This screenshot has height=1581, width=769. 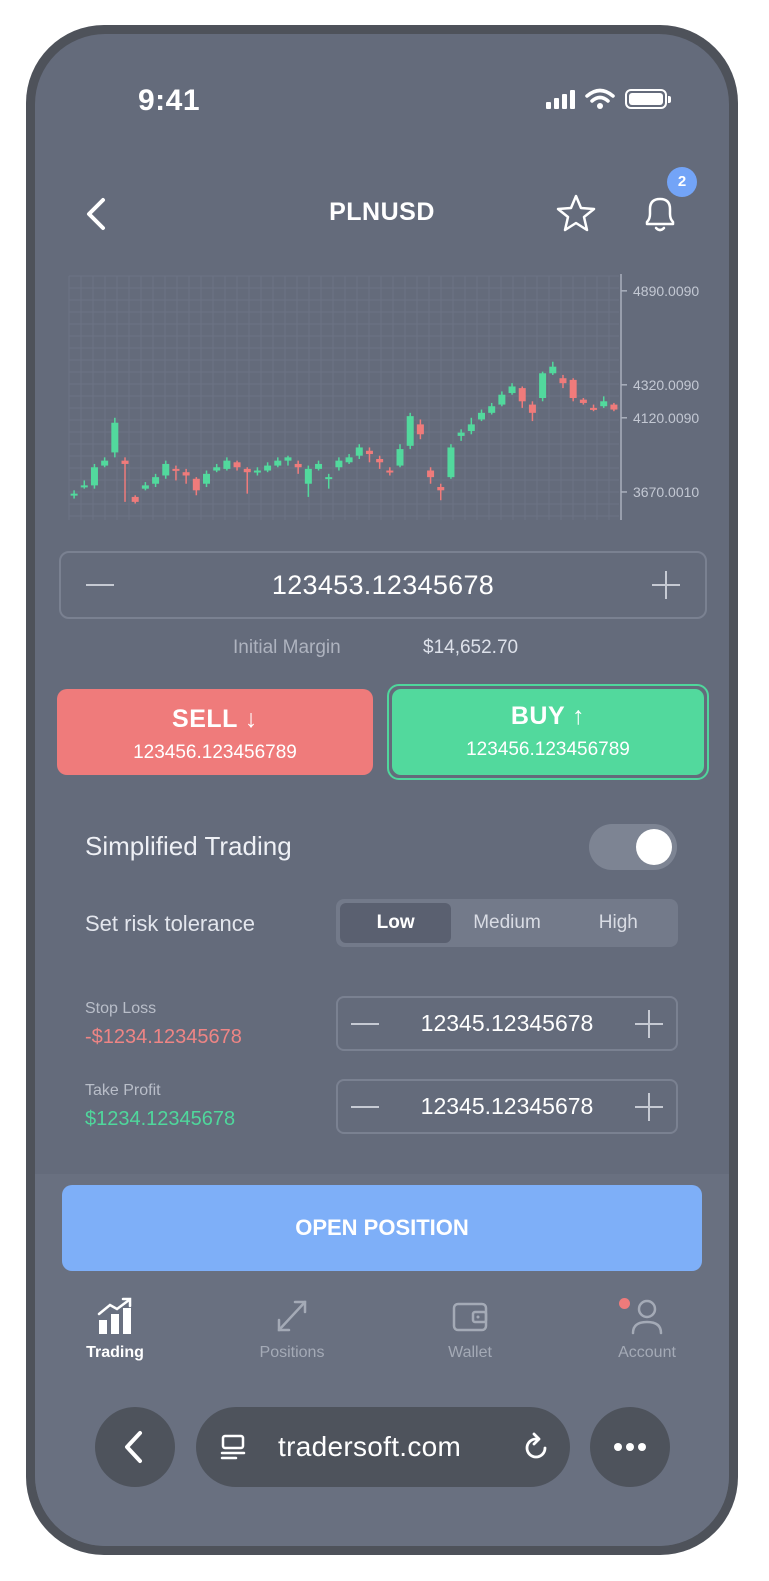 I want to click on star-icon, so click(x=576, y=213).